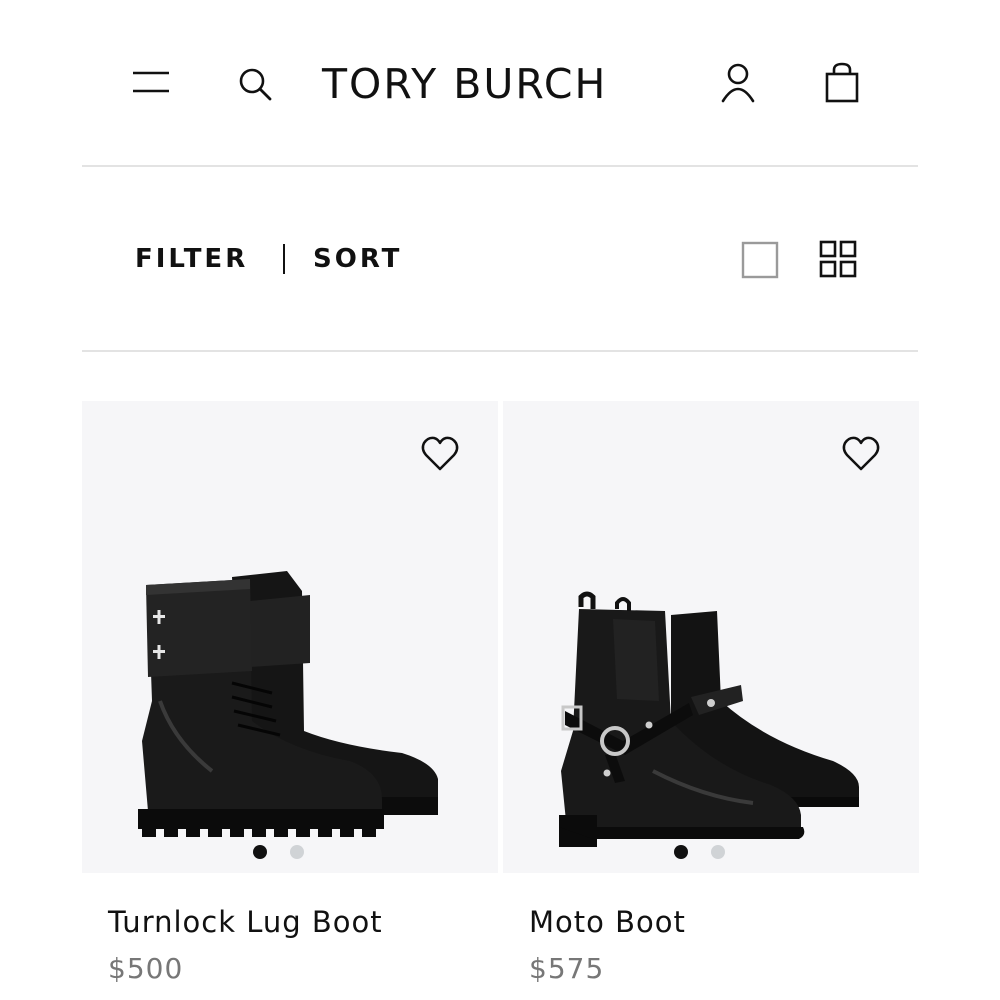 This screenshot has width=1000, height=1000. I want to click on toolbar-divider, so click(500, 351).